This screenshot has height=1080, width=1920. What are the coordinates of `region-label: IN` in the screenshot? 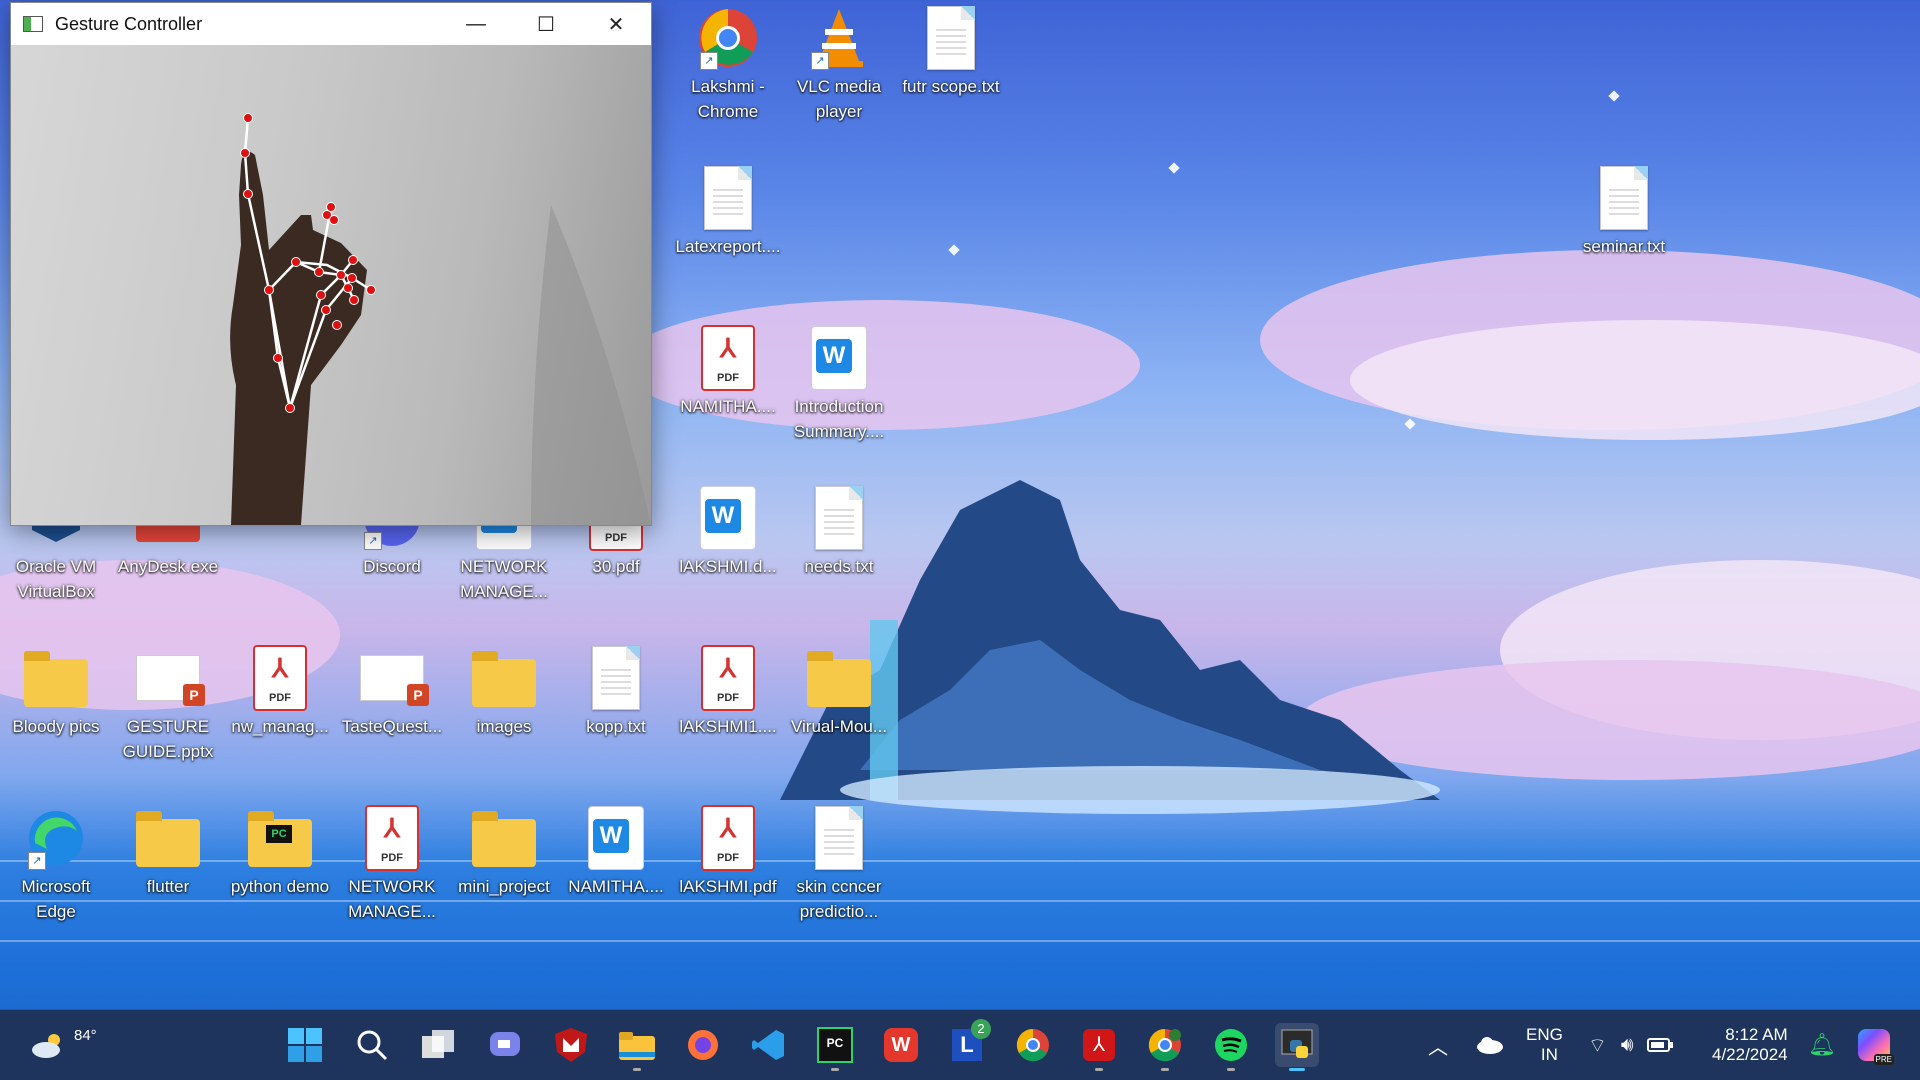 It's located at (1549, 1054).